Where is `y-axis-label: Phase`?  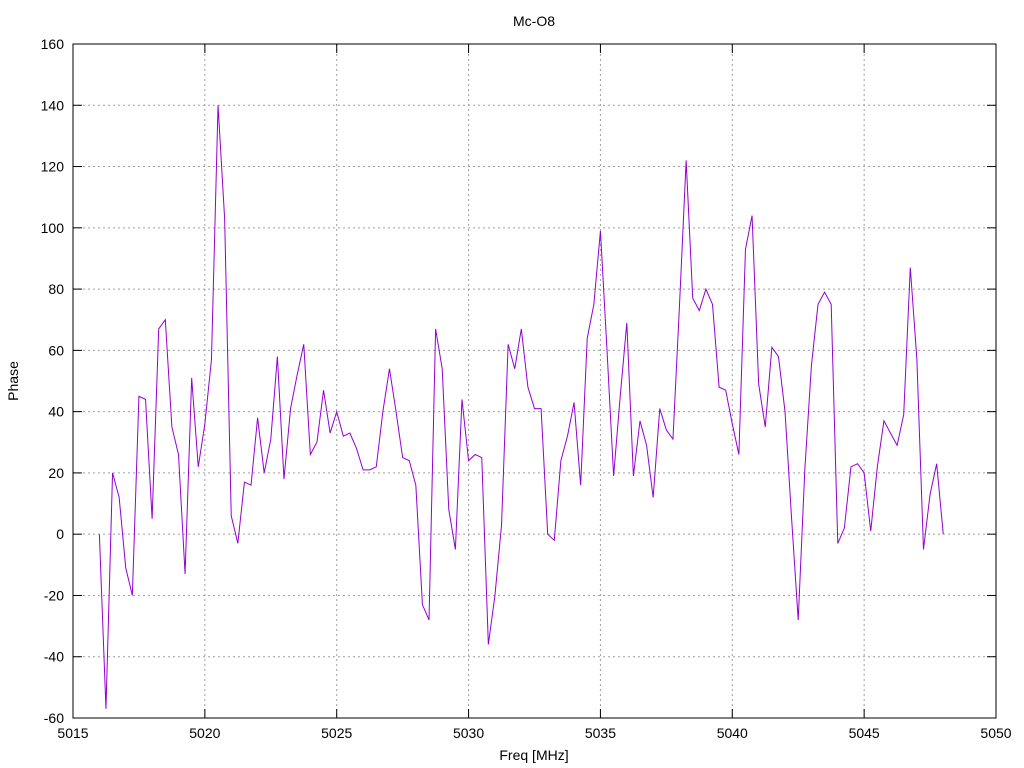
y-axis-label: Phase is located at coordinates (13, 381).